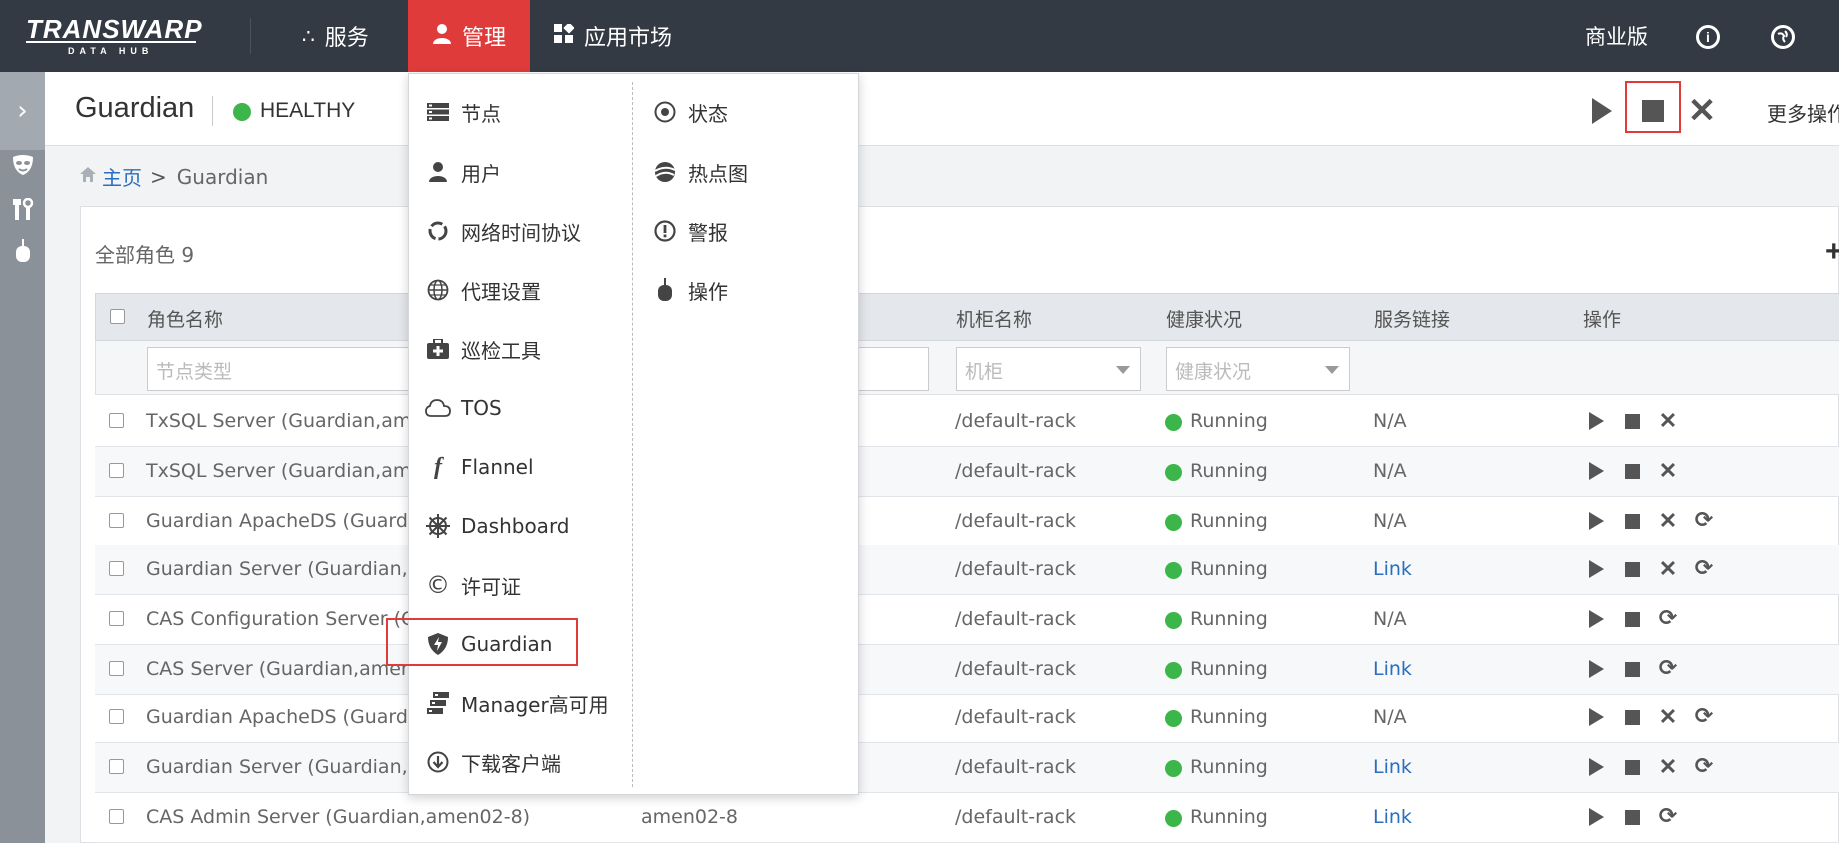  I want to click on transwarp-logo: TRANSWARP DATA HUB, so click(116, 36).